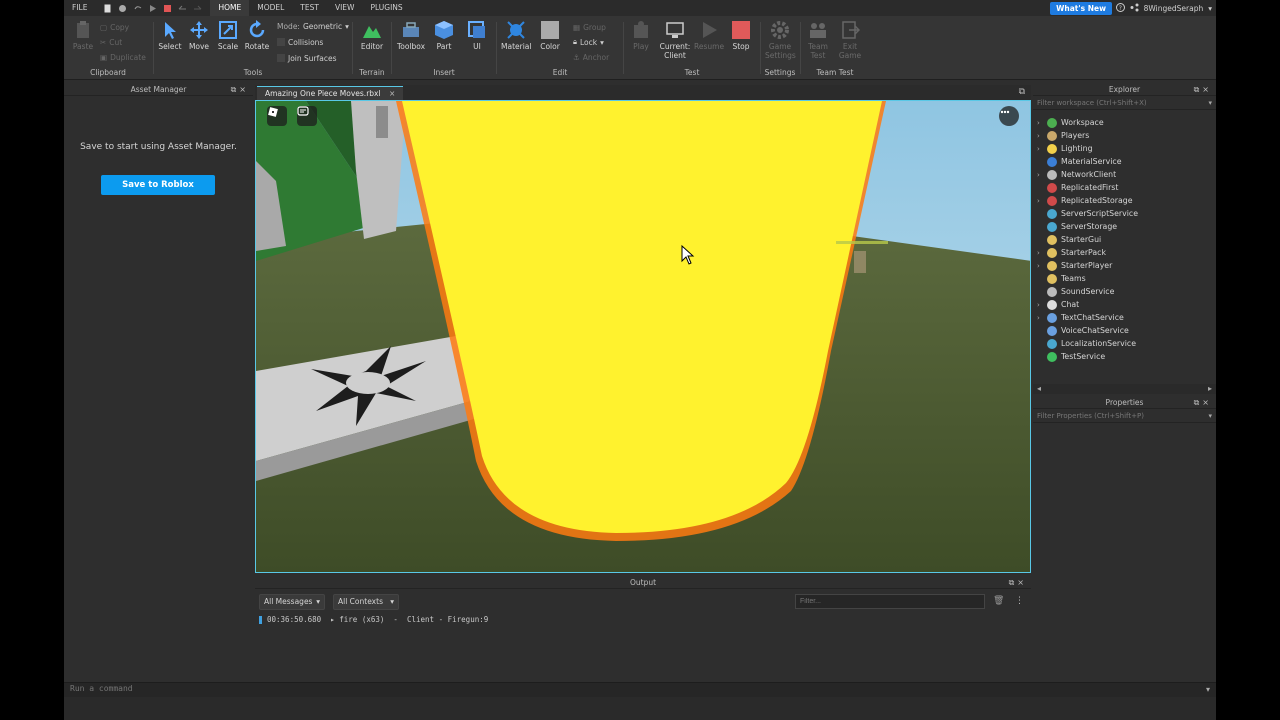 The image size is (1280, 720). Describe the element at coordinates (372, 35) in the screenshot. I see `terrain-editor-button: Editor` at that location.